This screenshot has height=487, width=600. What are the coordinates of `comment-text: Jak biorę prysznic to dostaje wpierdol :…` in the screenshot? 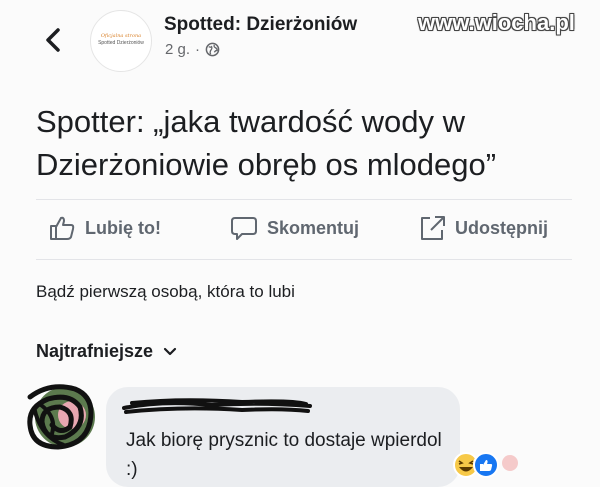 It's located at (284, 455).